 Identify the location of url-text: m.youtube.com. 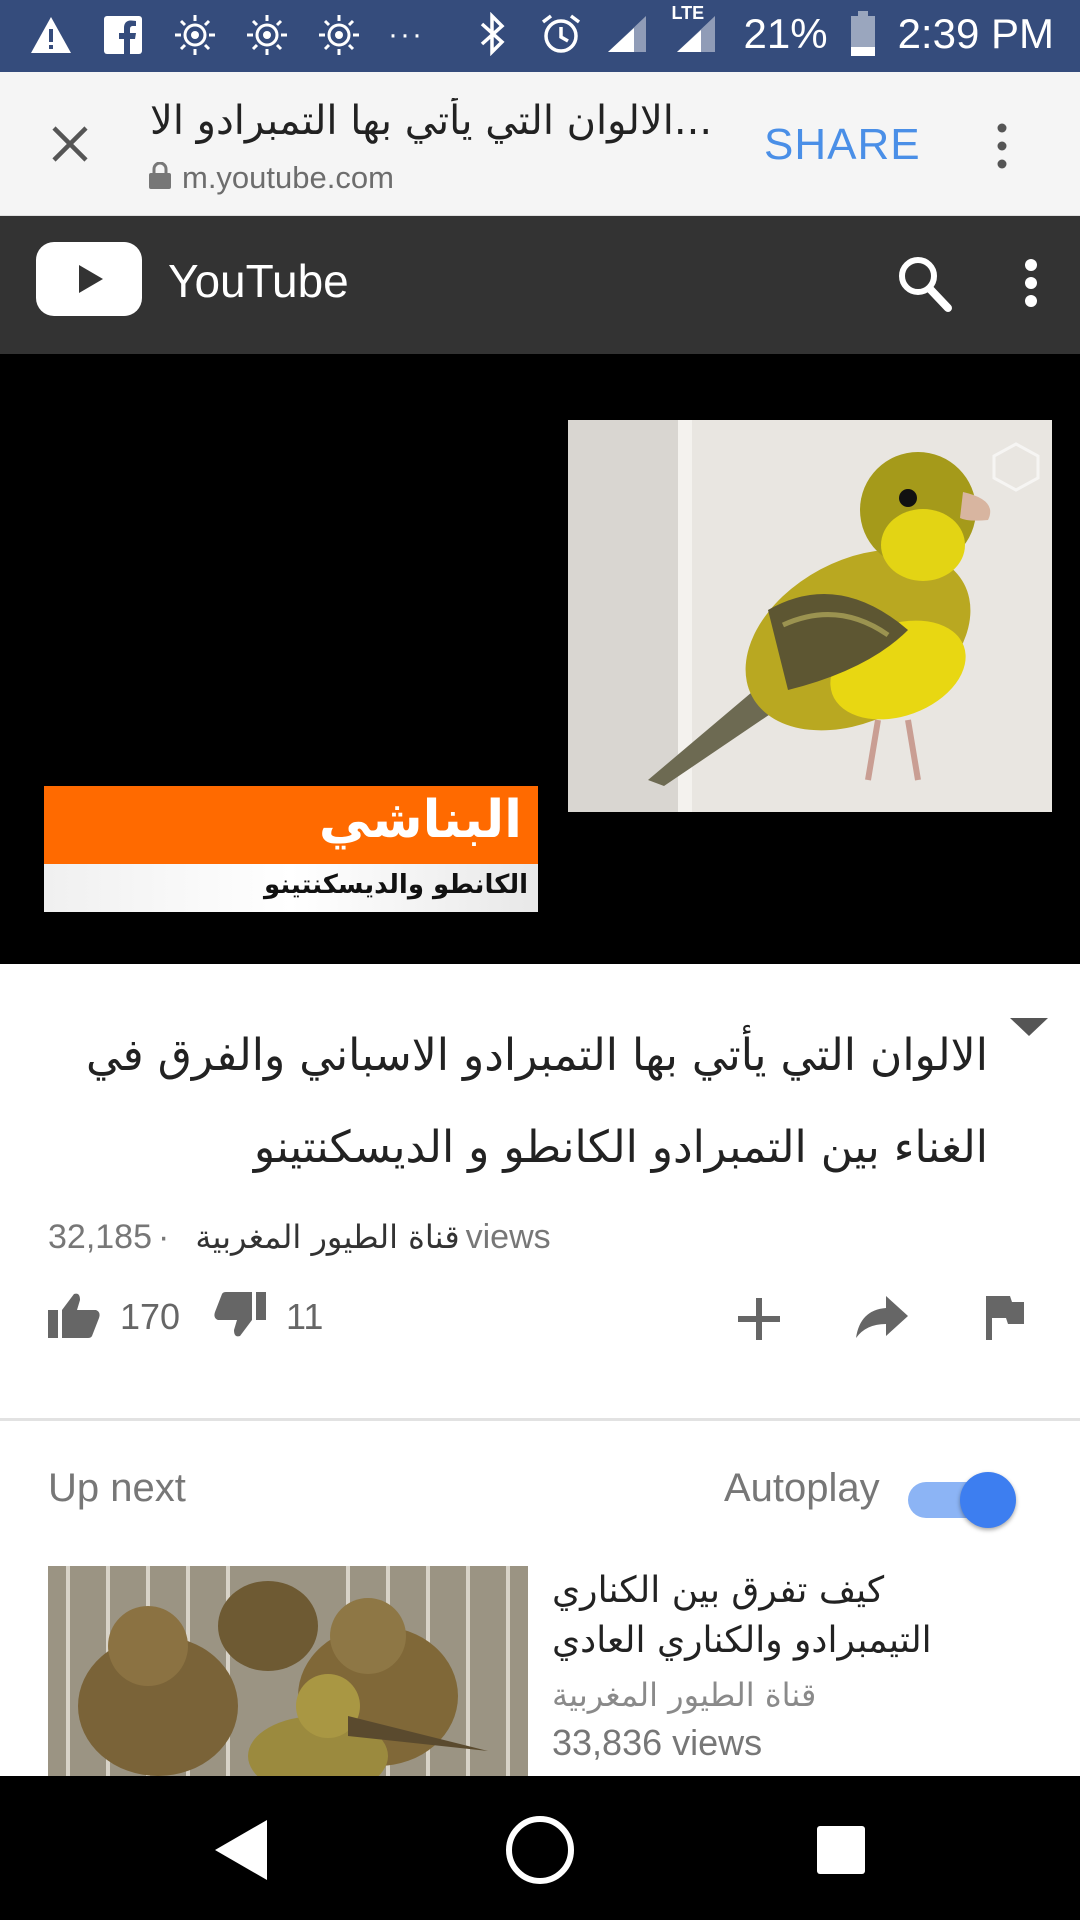
(288, 177).